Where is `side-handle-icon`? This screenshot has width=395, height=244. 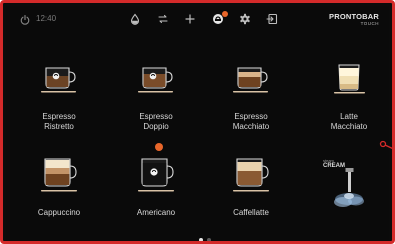
side-handle-icon is located at coordinates (387, 146).